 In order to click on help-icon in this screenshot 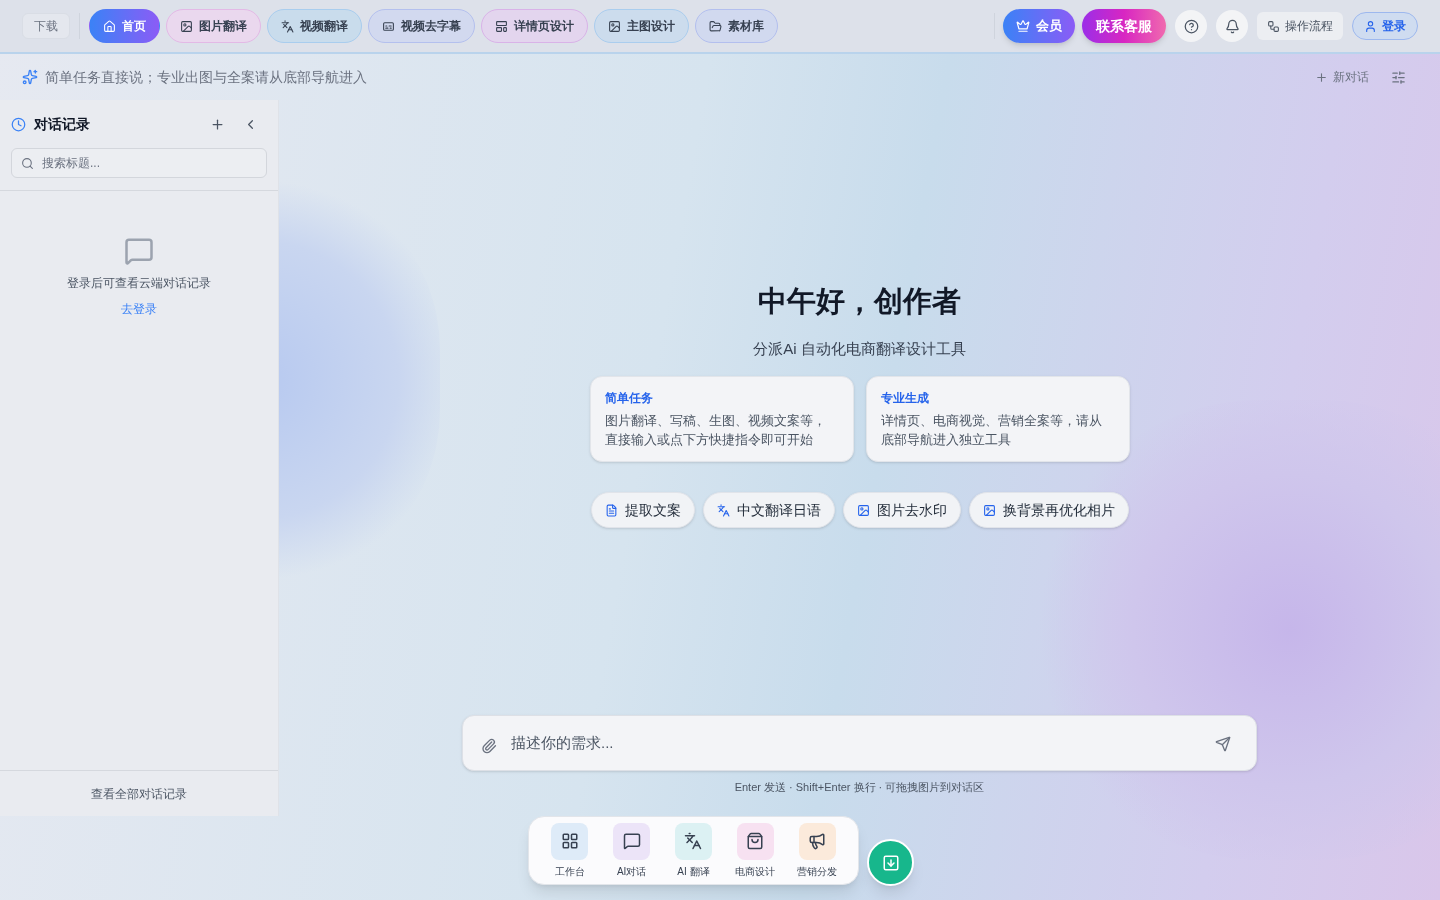, I will do `click(1191, 26)`.